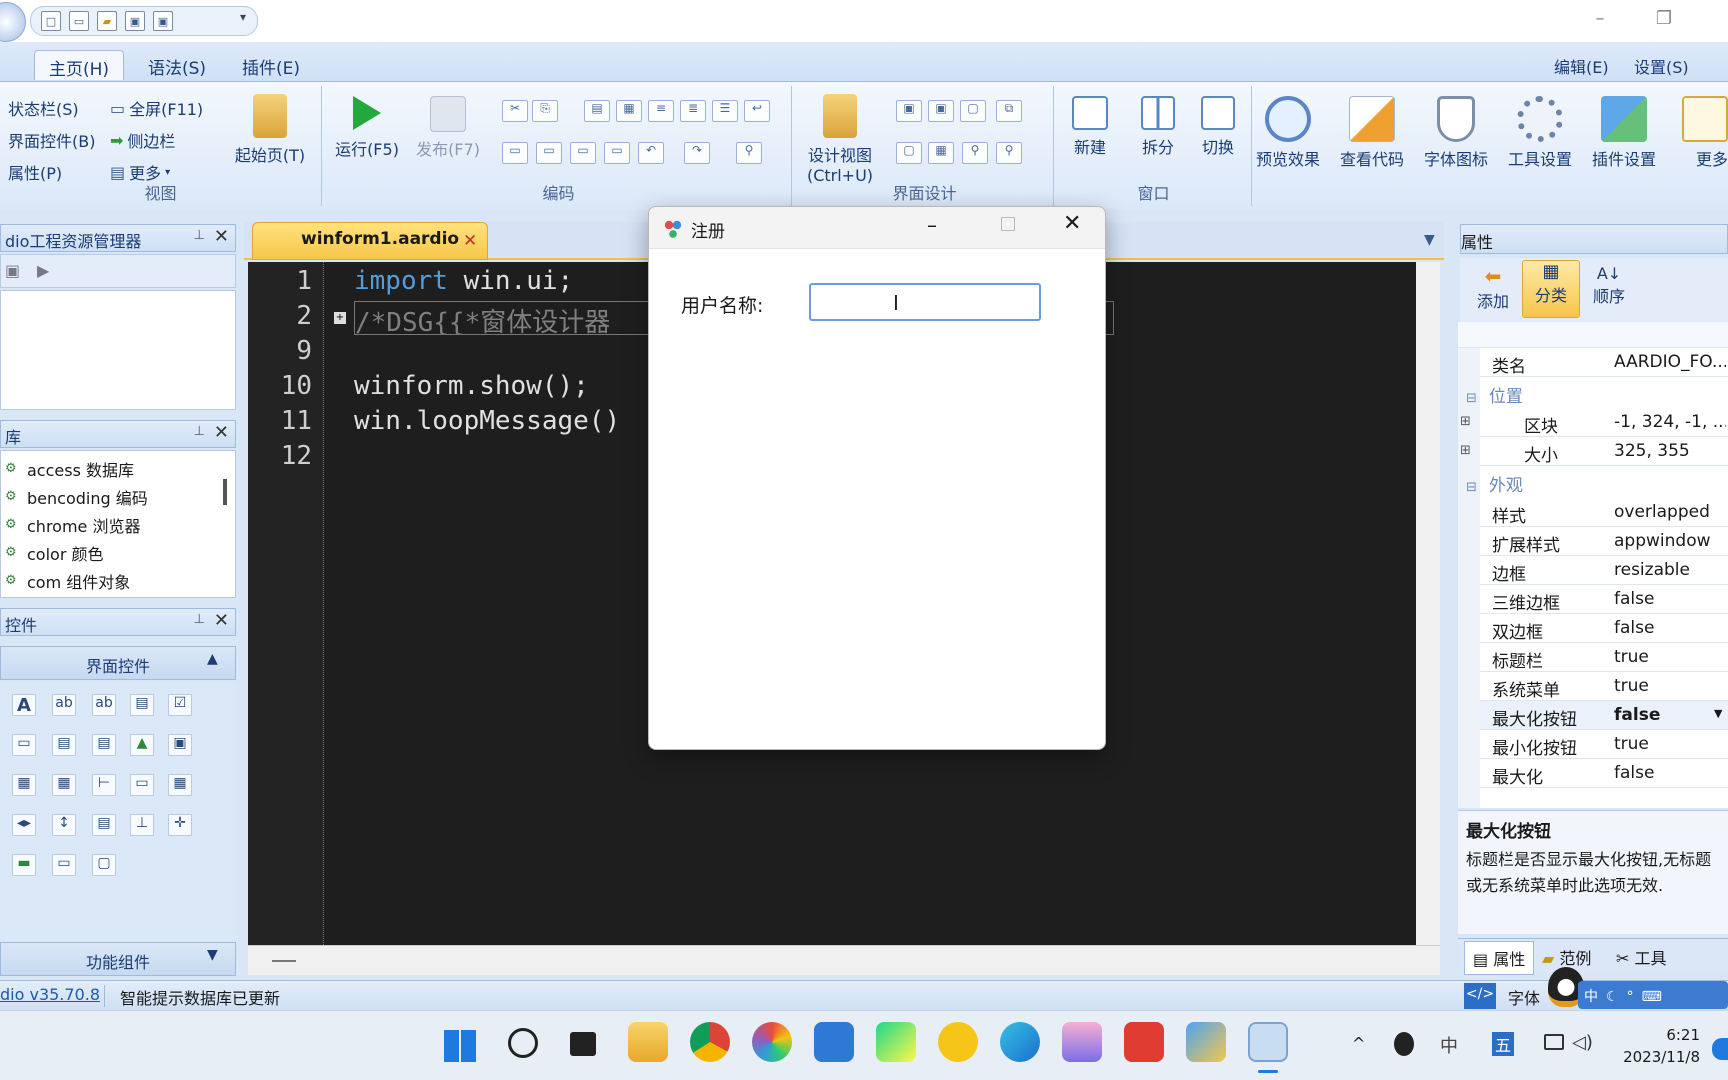 The width and height of the screenshot is (1728, 1080). I want to click on volume-icon: ◁), so click(1582, 1042).